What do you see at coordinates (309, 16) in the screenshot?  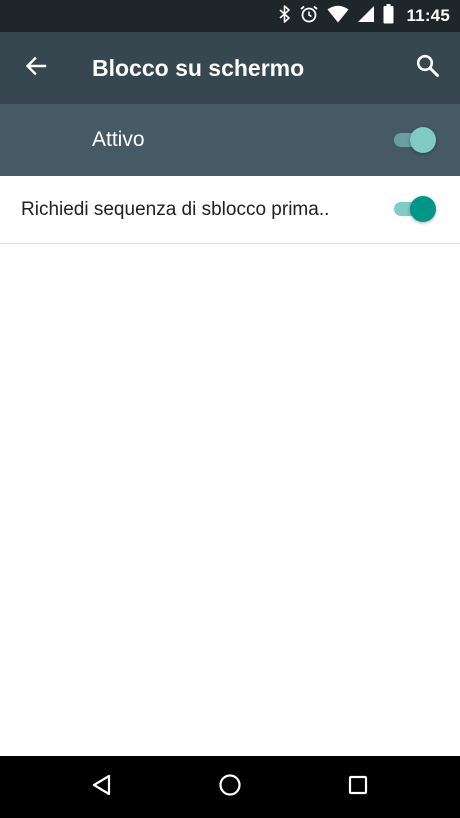 I see `alarm-icon` at bounding box center [309, 16].